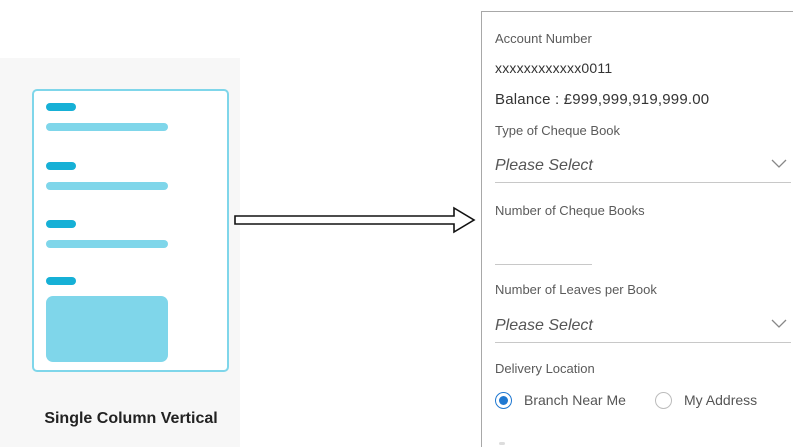  What do you see at coordinates (554, 68) in the screenshot?
I see `account-number-value: xxxxxxxxxxxx0011` at bounding box center [554, 68].